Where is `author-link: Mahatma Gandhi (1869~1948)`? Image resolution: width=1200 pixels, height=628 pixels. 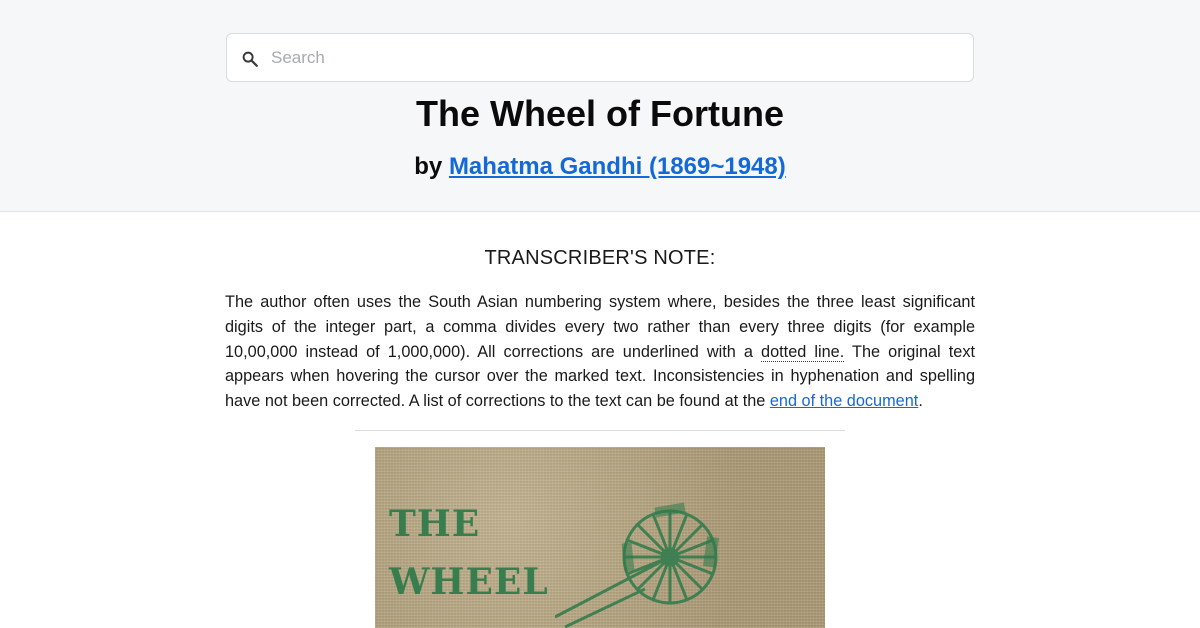 author-link: Mahatma Gandhi (1869~1948) is located at coordinates (617, 166).